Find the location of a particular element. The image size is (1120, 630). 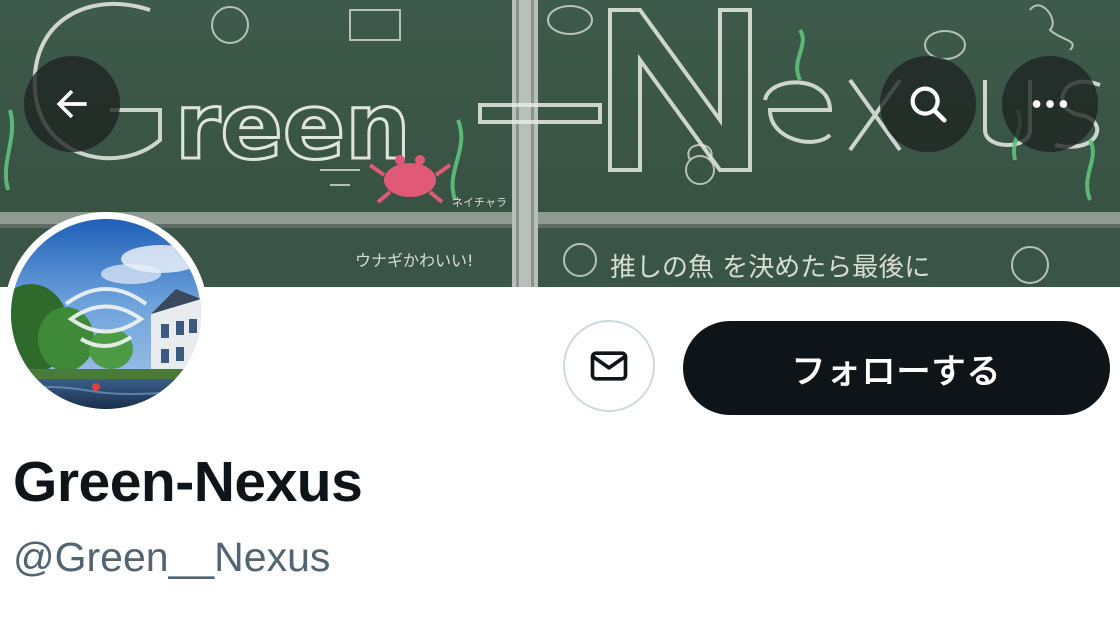

more-button is located at coordinates (1050, 104).